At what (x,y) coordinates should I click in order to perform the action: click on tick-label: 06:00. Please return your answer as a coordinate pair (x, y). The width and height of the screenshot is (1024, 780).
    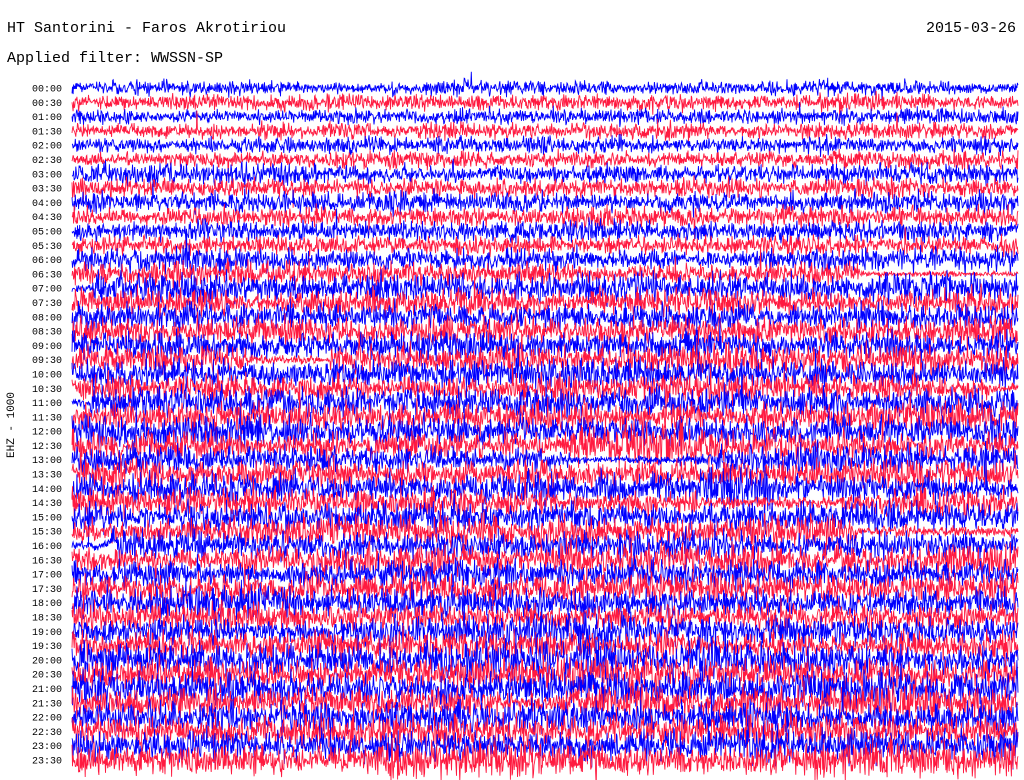
    Looking at the image, I should click on (47, 261).